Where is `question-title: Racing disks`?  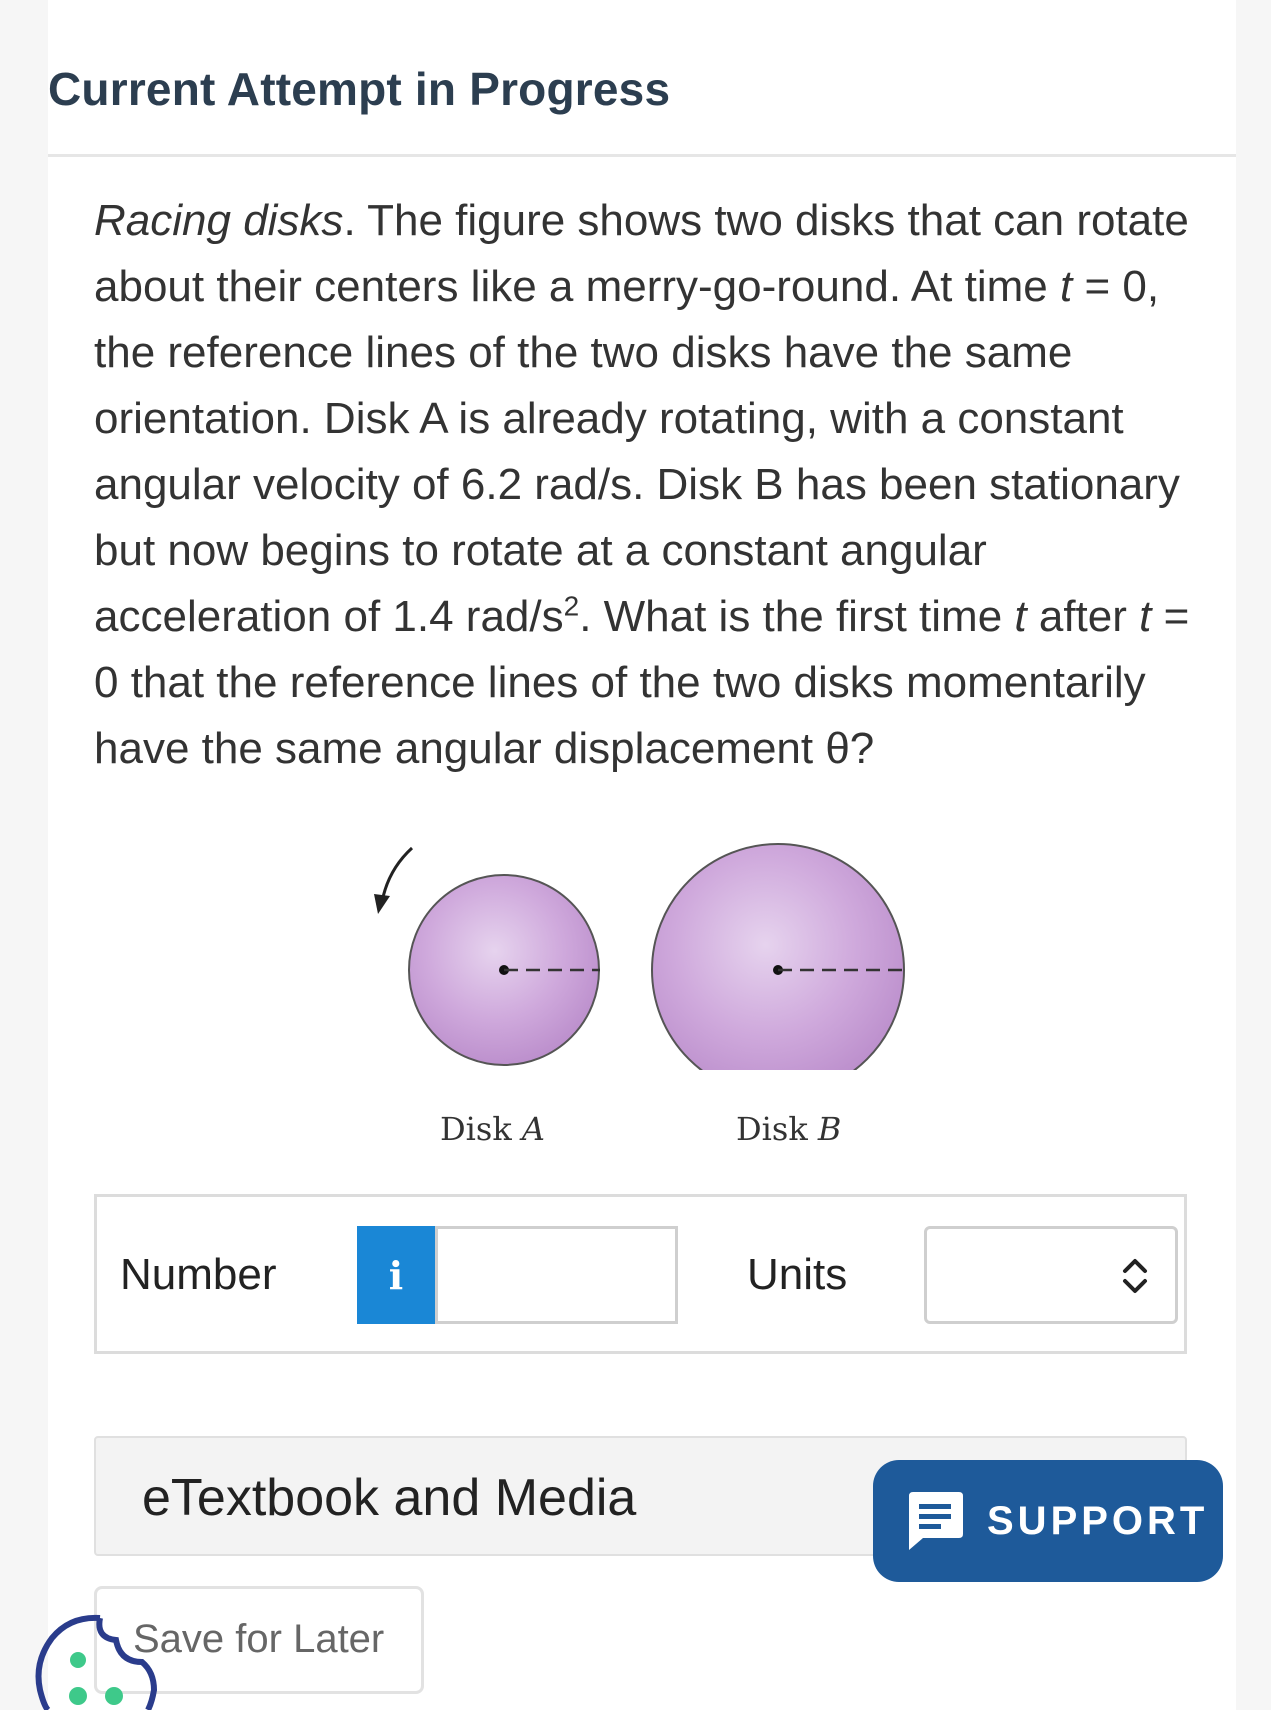
question-title: Racing disks is located at coordinates (219, 220).